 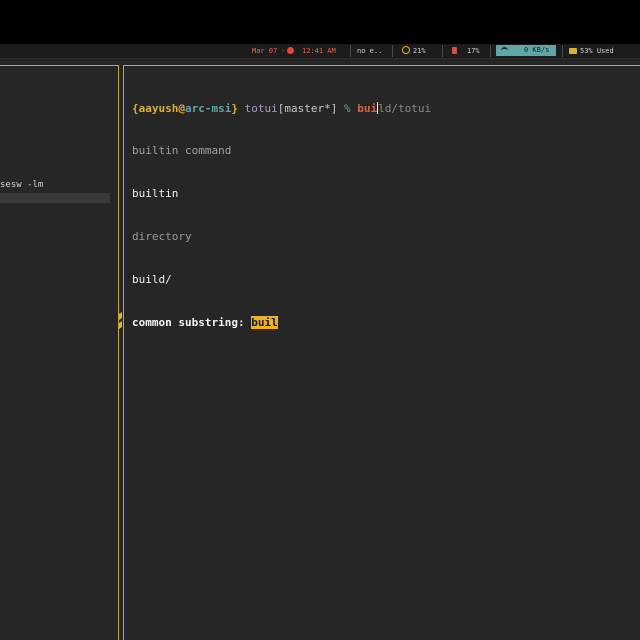 I want to click on memory-widget: 17%, so click(x=466, y=51).